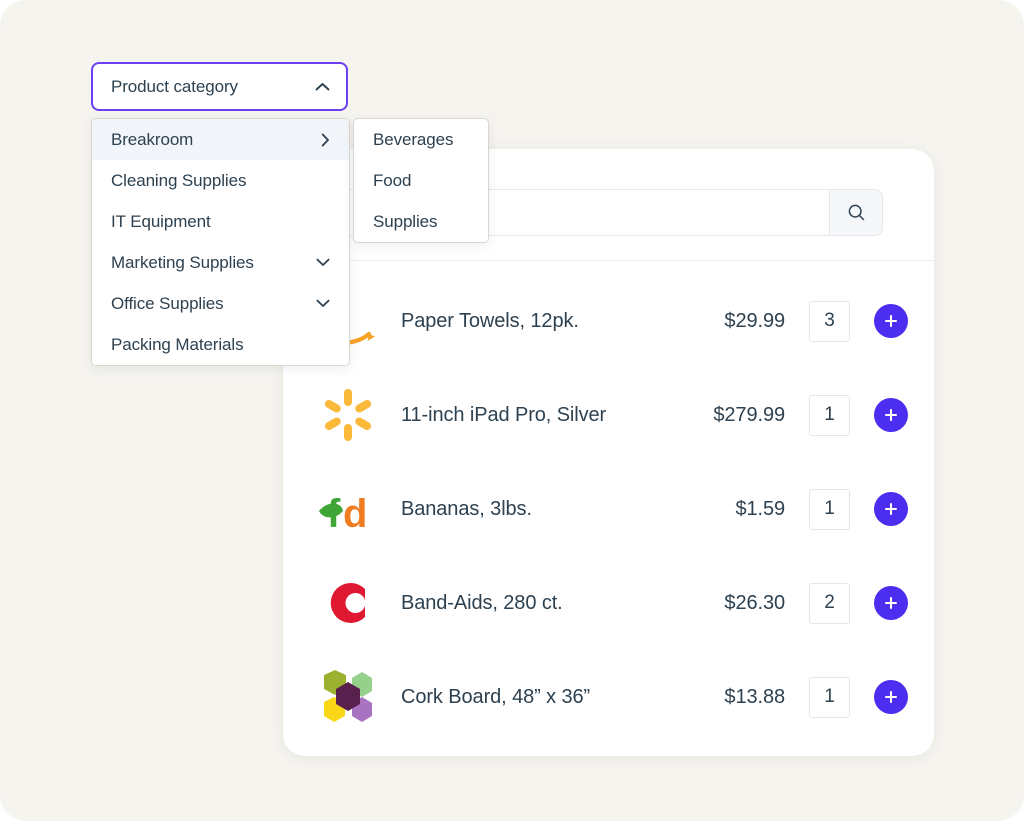 This screenshot has height=821, width=1024. I want to click on search-button, so click(855, 212).